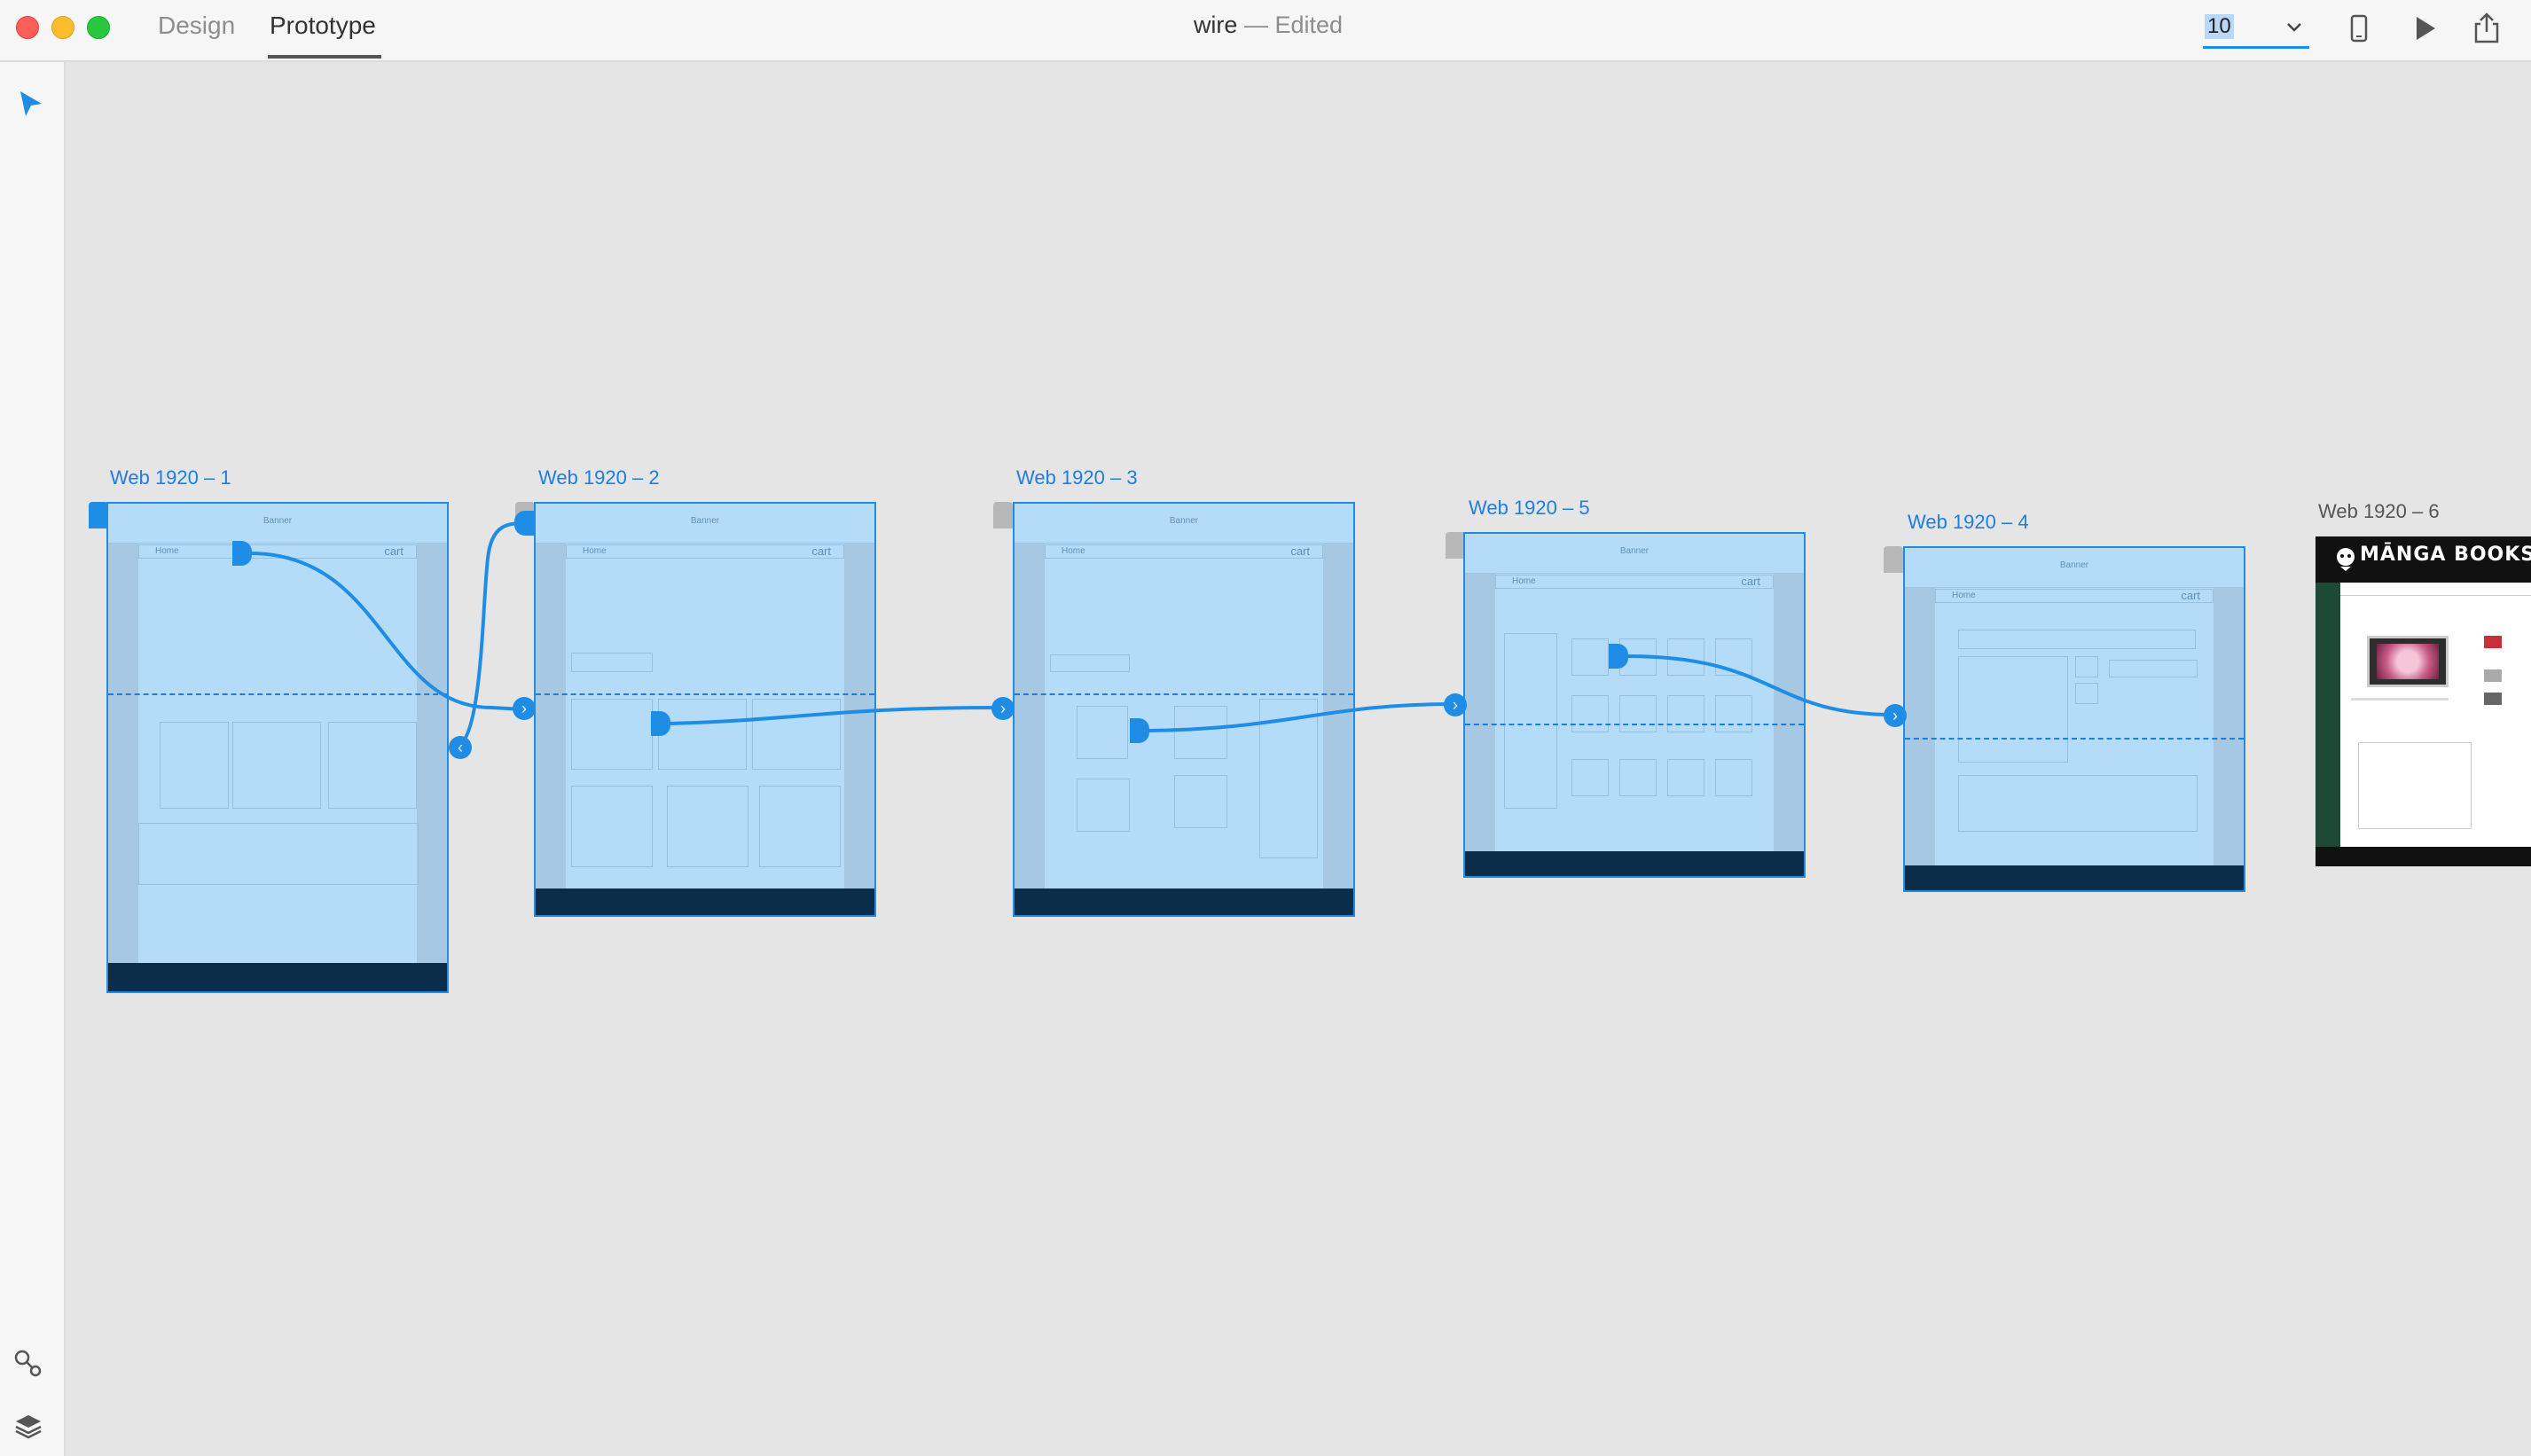 This screenshot has height=1456, width=2531. Describe the element at coordinates (2435, 589) in the screenshot. I see `mockup-nav` at that location.